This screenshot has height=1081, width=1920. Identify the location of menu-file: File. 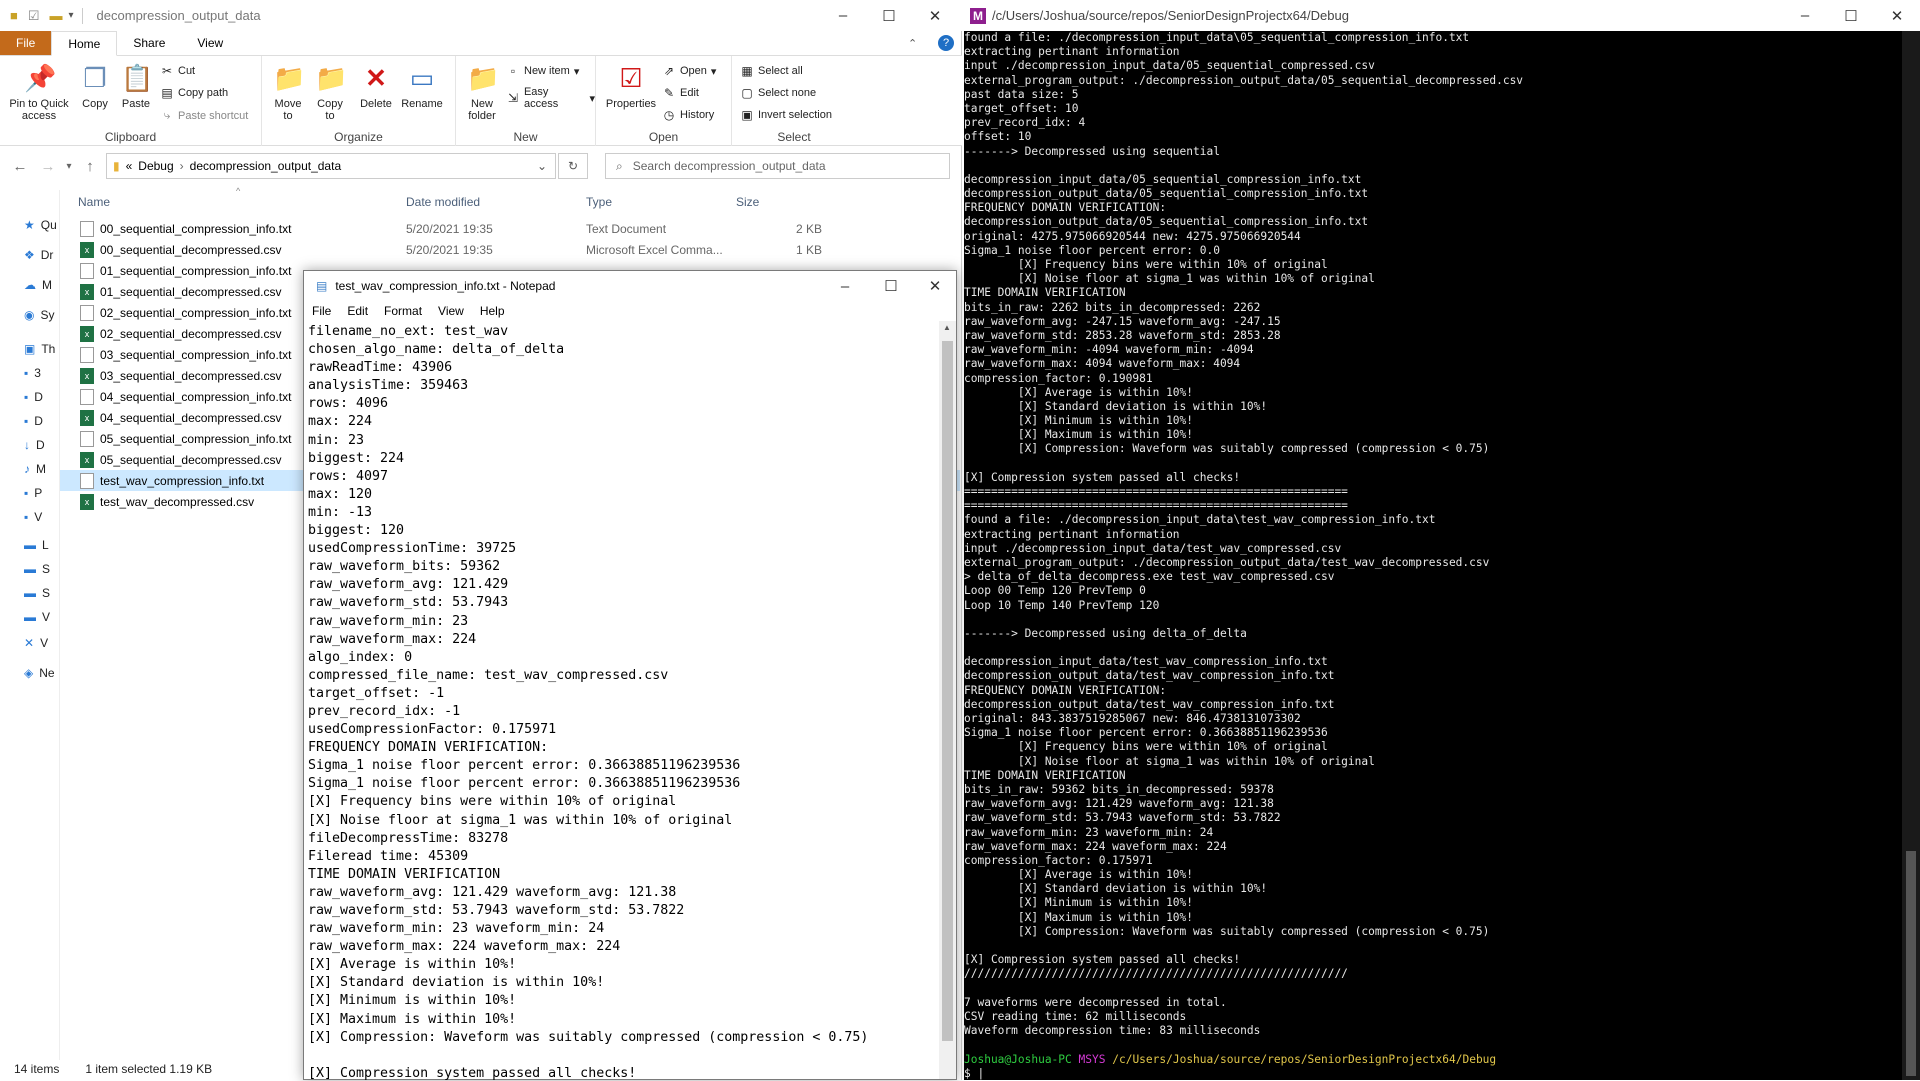
(321, 311).